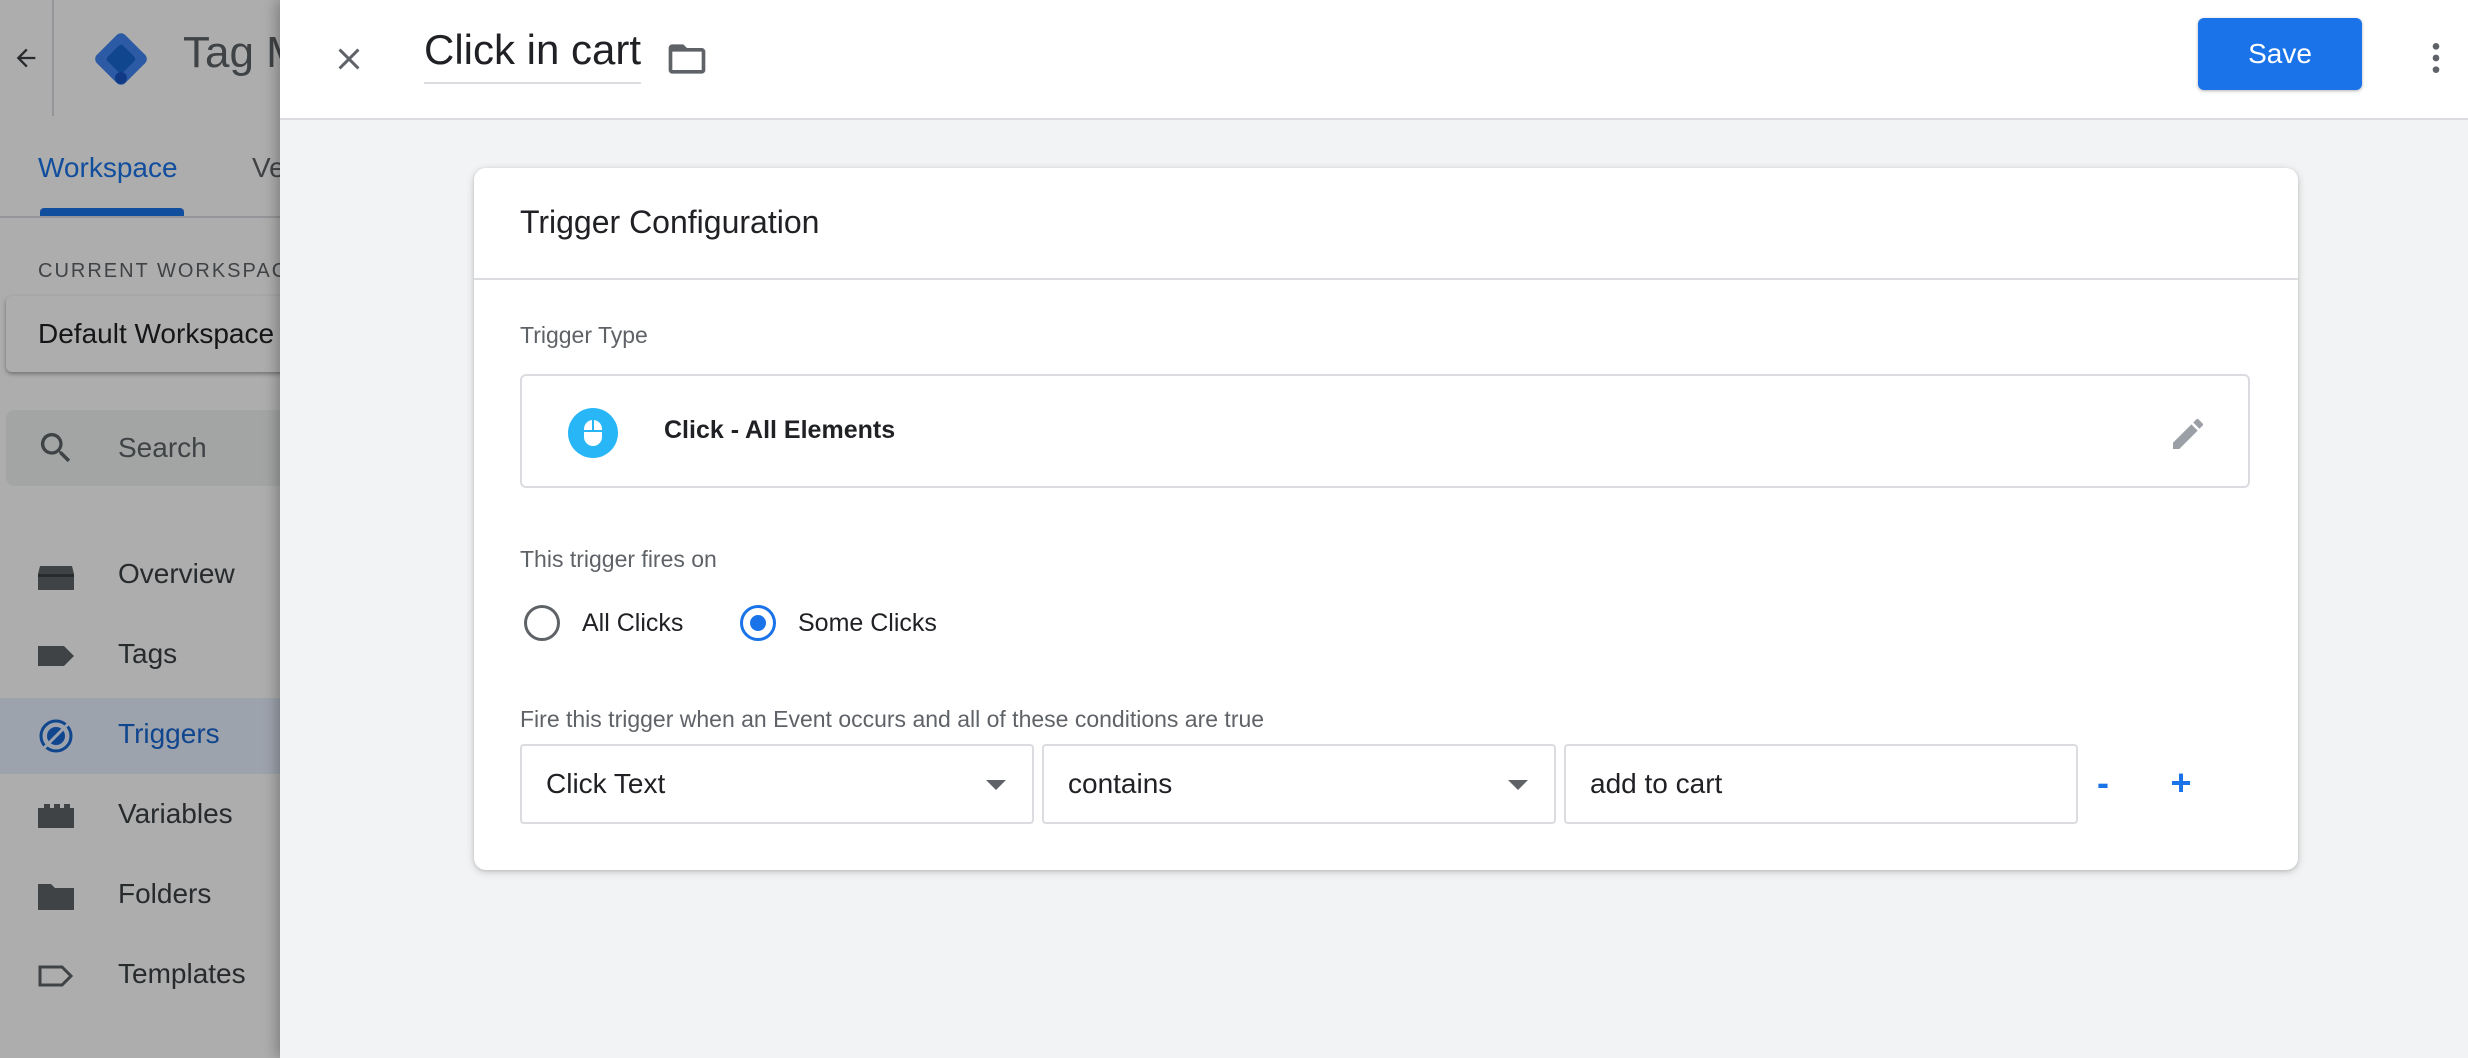 The height and width of the screenshot is (1058, 2468). I want to click on radio-label: Some Clicks, so click(867, 622).